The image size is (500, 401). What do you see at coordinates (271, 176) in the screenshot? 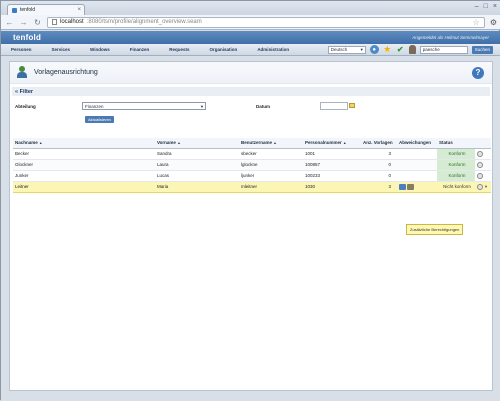
I see `cell-user: ljunker` at bounding box center [271, 176].